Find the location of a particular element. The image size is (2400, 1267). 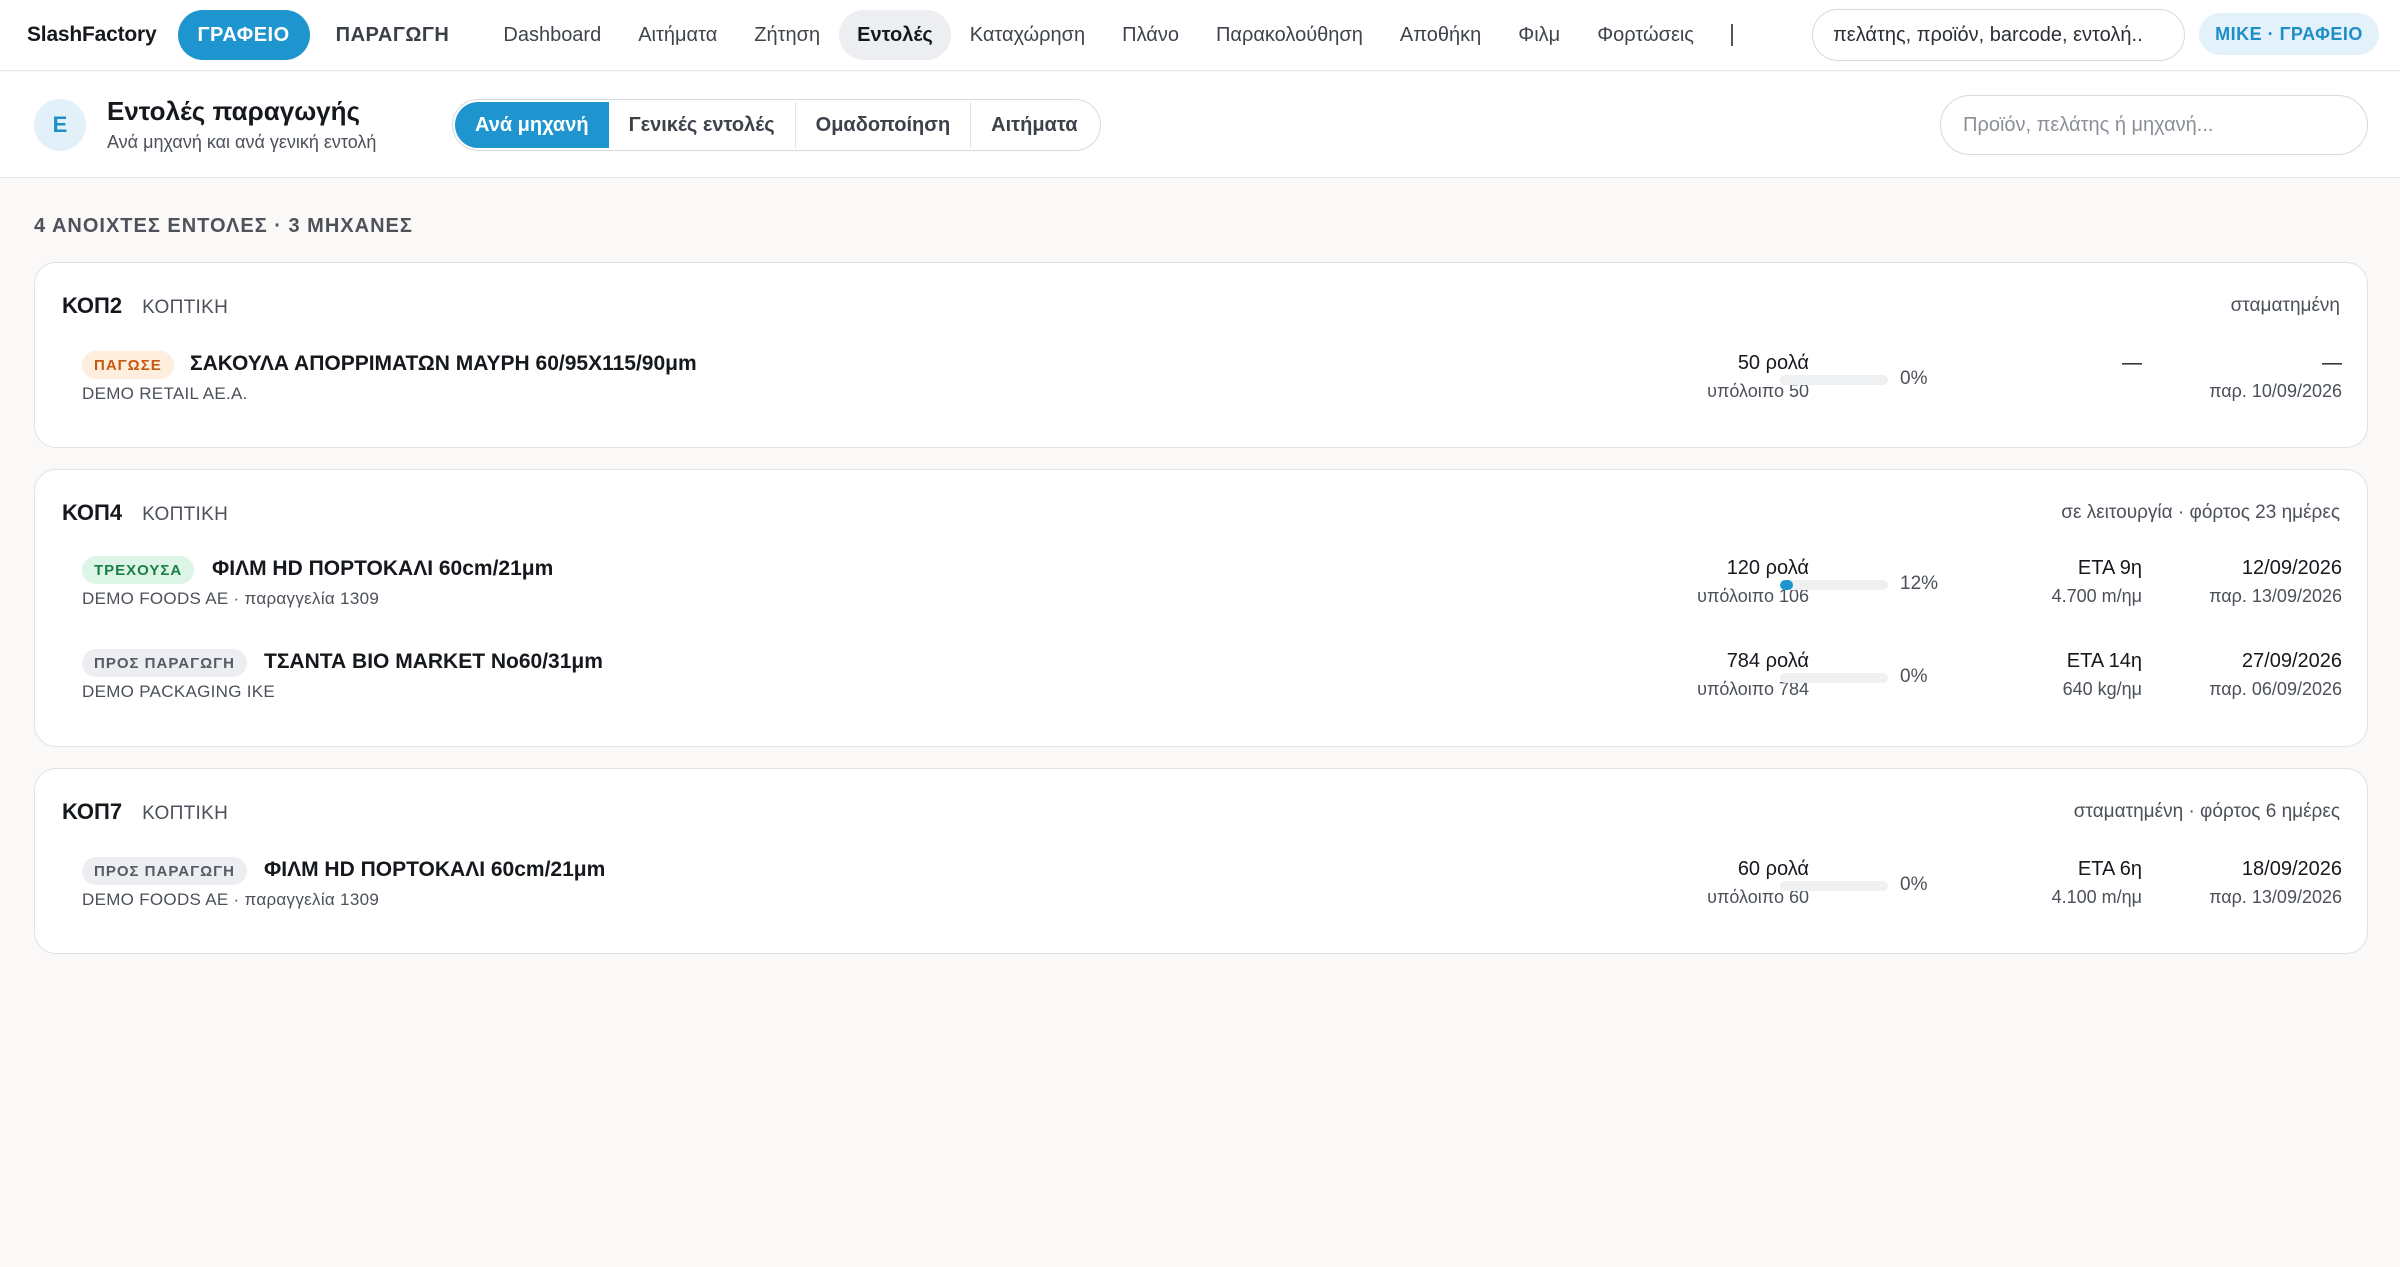

order-eta: ETA 14η is located at coordinates (2104, 661).